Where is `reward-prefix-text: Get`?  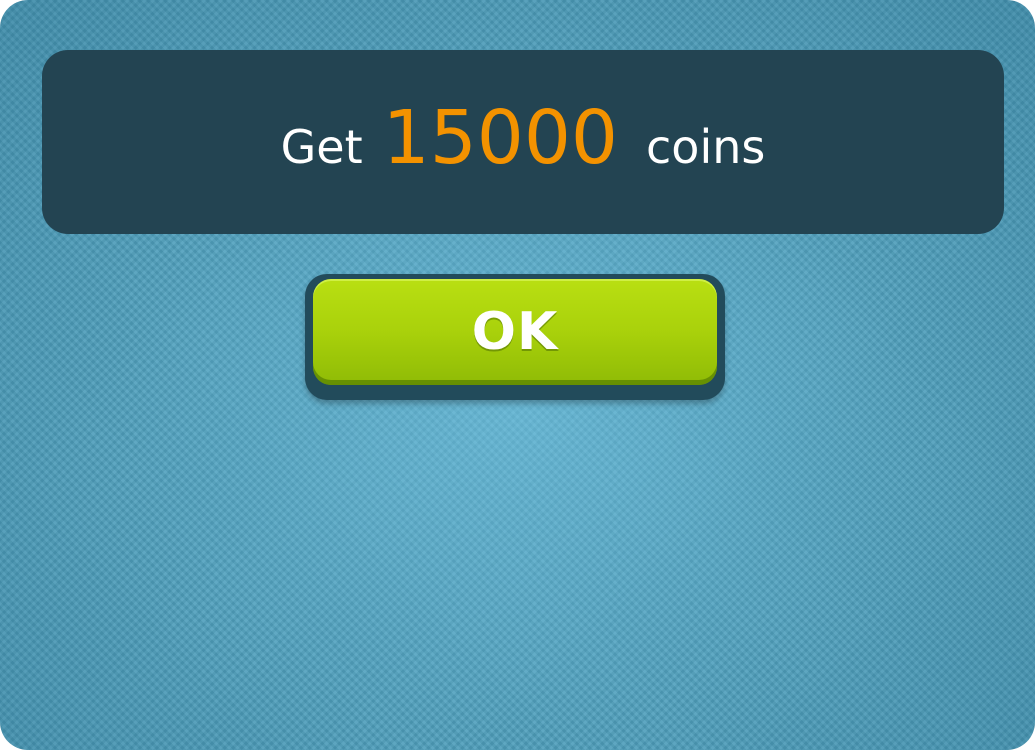
reward-prefix-text: Get is located at coordinates (321, 147).